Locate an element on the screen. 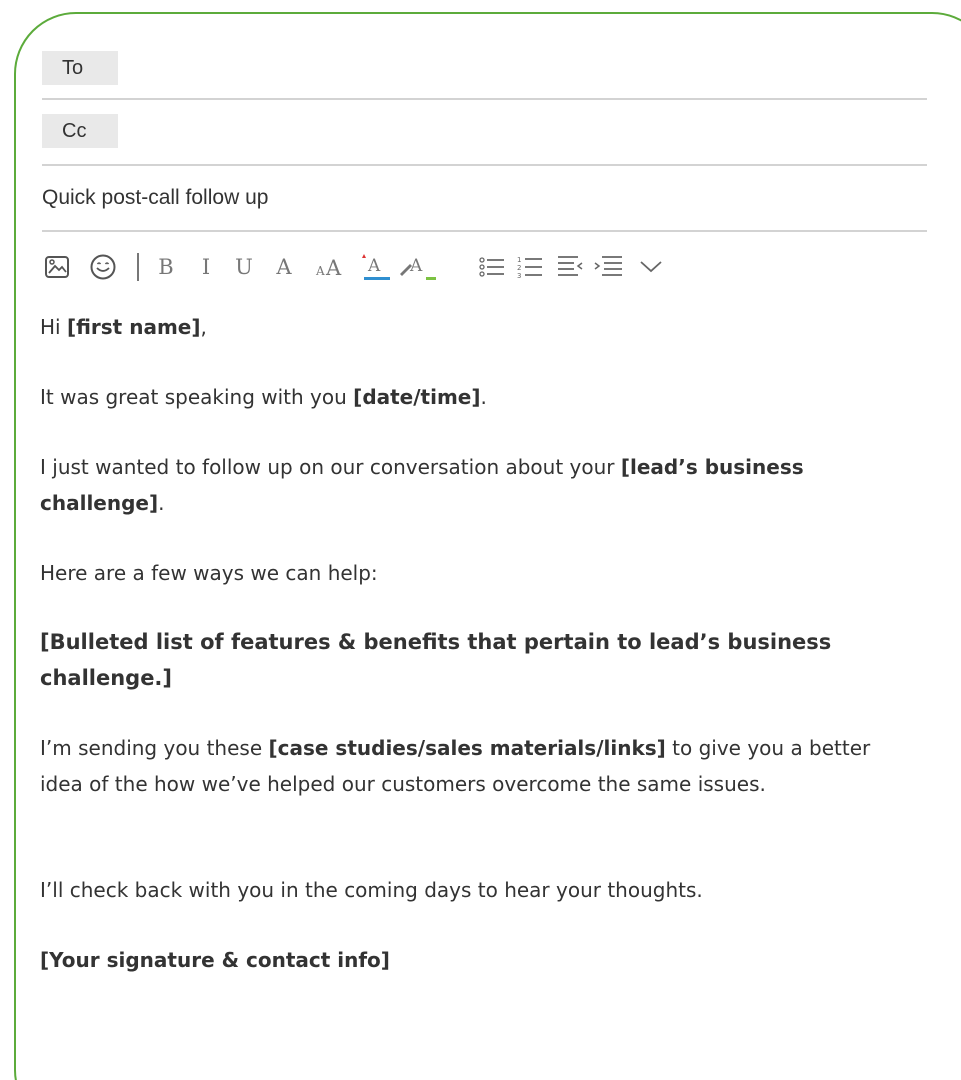 This screenshot has height=1080, width=961. more-chevron-icon is located at coordinates (651, 267).